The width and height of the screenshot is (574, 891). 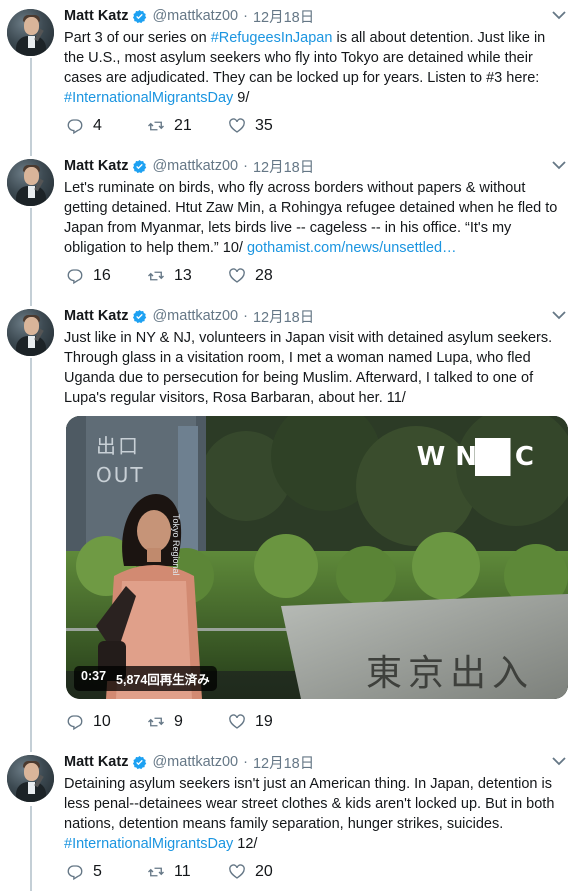 What do you see at coordinates (183, 125) in the screenshot?
I see `retweet-count: 21` at bounding box center [183, 125].